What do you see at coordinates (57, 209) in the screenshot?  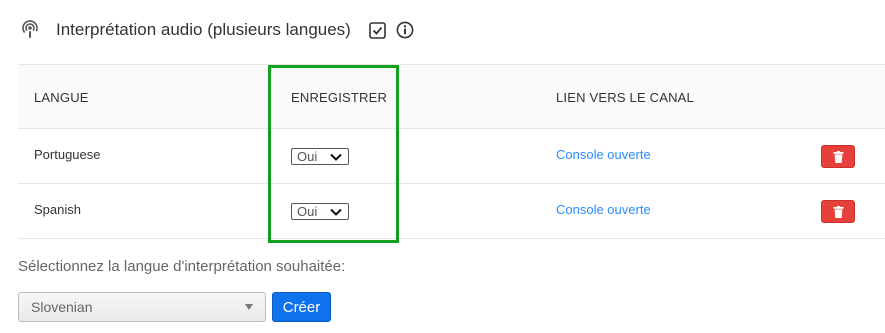 I see `language-name: Spanish` at bounding box center [57, 209].